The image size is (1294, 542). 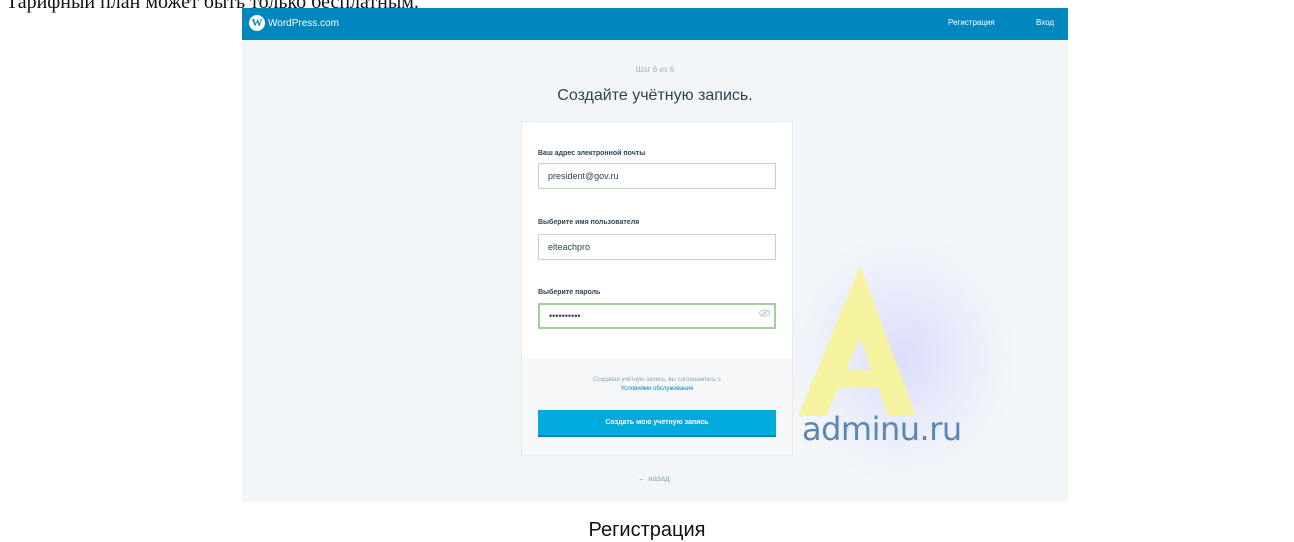 I want to click on watermark-logo, so click(x=857, y=341).